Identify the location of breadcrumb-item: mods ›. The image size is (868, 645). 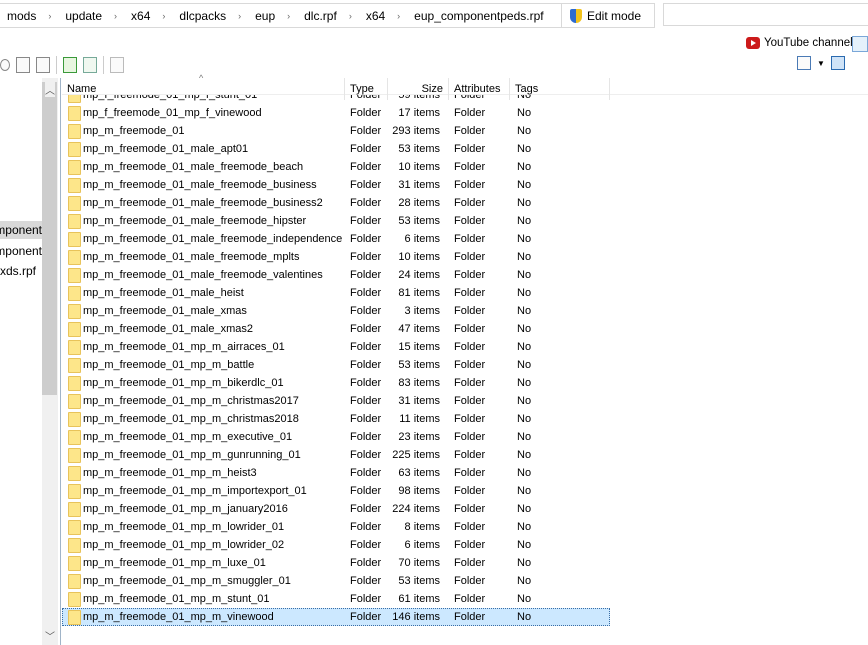
(29, 15).